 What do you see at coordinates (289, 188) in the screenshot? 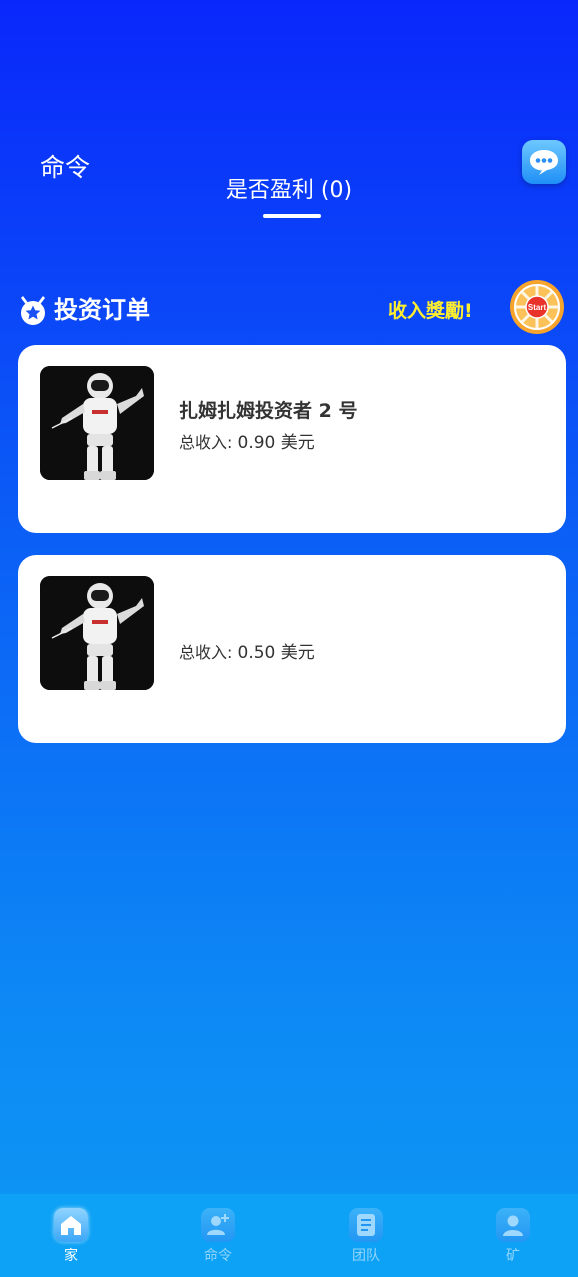
I see `tab-profit: 是否盈利 (0)` at bounding box center [289, 188].